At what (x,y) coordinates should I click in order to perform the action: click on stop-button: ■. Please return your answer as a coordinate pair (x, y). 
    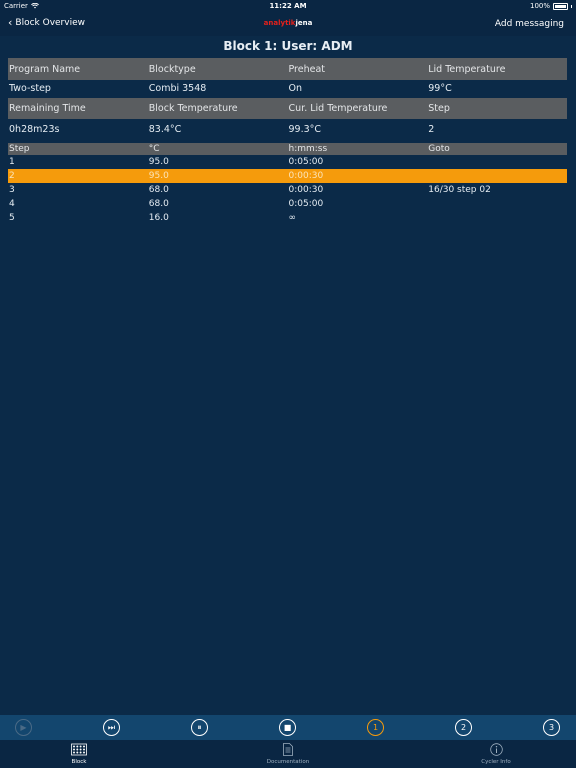
    Looking at the image, I should click on (287, 727).